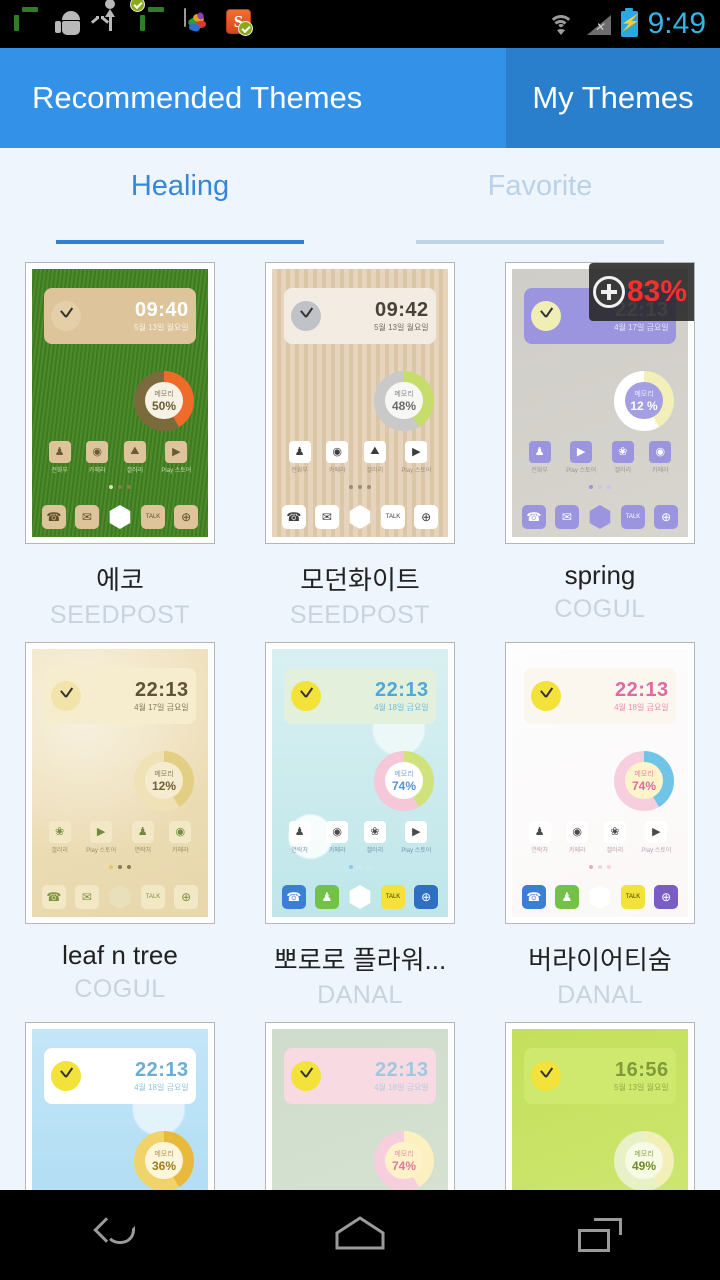 The image size is (720, 1280). What do you see at coordinates (642, 1069) in the screenshot?
I see `preview-clock-time: 16:56` at bounding box center [642, 1069].